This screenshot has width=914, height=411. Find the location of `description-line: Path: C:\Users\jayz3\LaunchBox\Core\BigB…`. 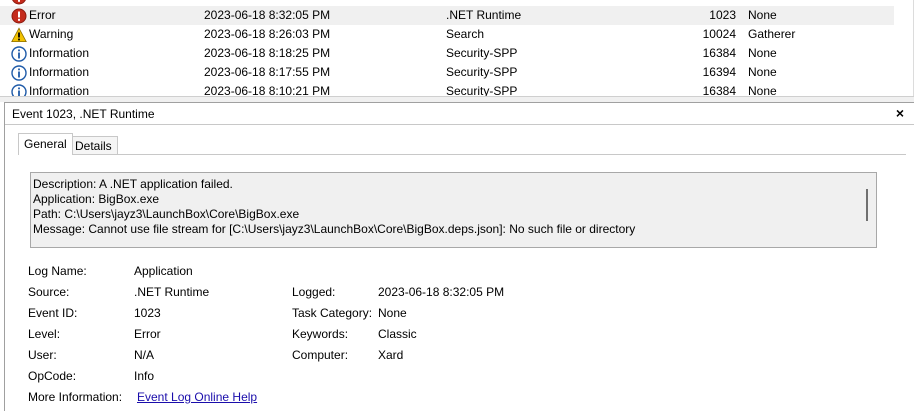

description-line: Path: C:\Users\jayz3\LaunchBox\Core\BigB… is located at coordinates (166, 214).